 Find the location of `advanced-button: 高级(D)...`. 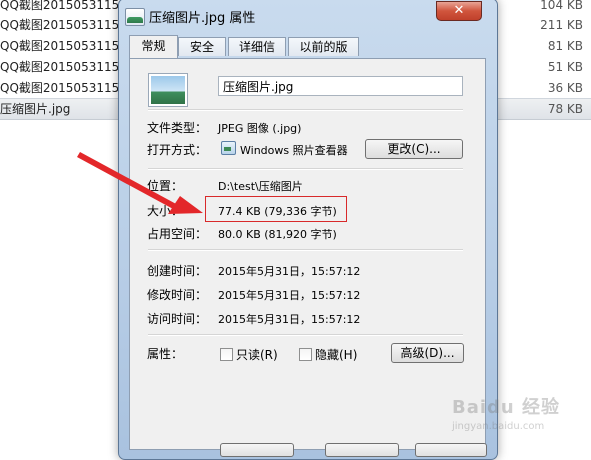

advanced-button: 高级(D)... is located at coordinates (427, 353).